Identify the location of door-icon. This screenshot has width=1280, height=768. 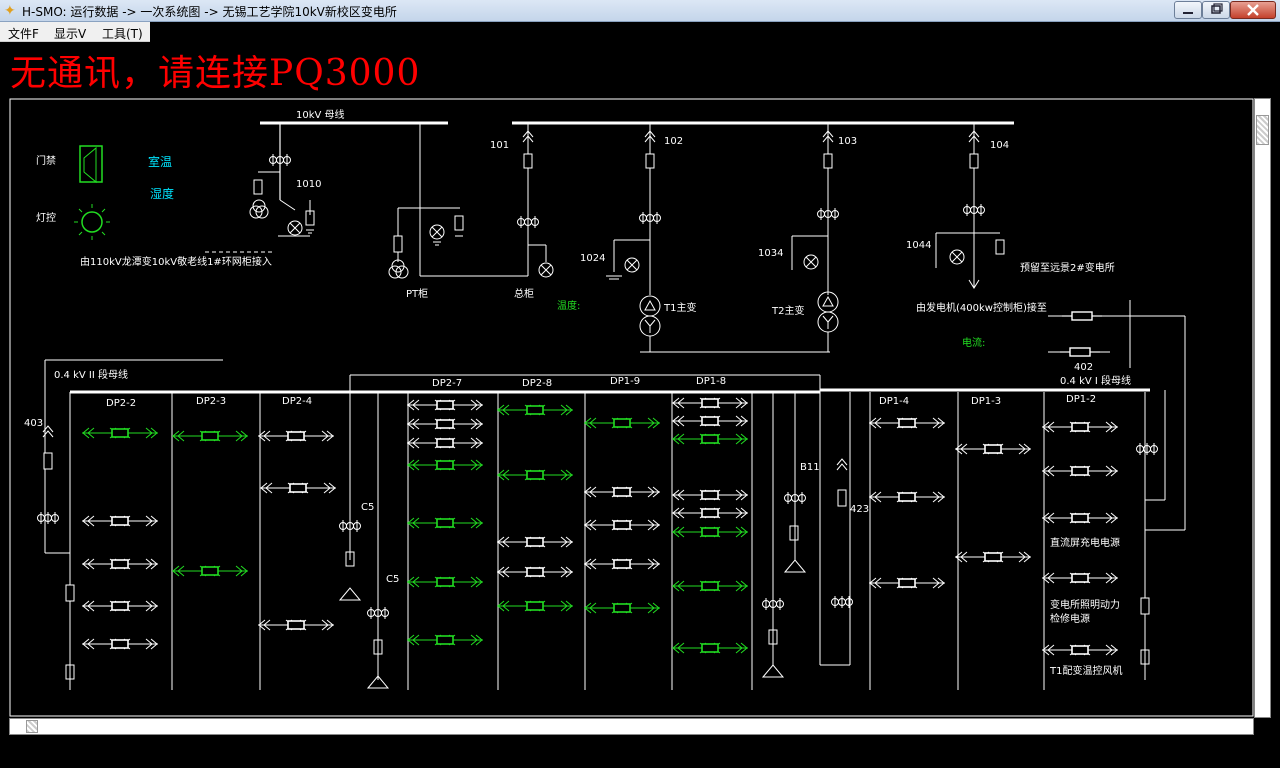
(91, 164).